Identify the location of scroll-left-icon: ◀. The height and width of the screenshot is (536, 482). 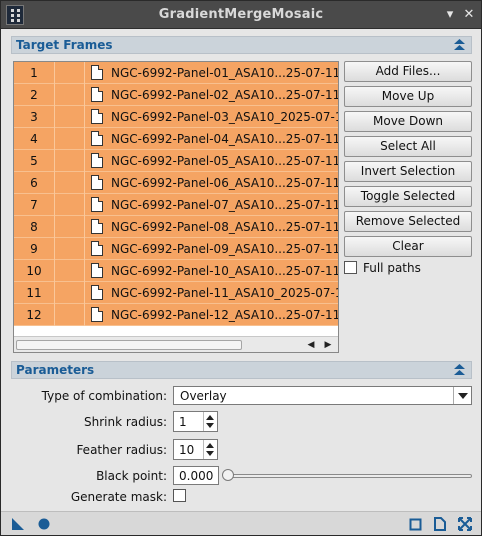
(311, 345).